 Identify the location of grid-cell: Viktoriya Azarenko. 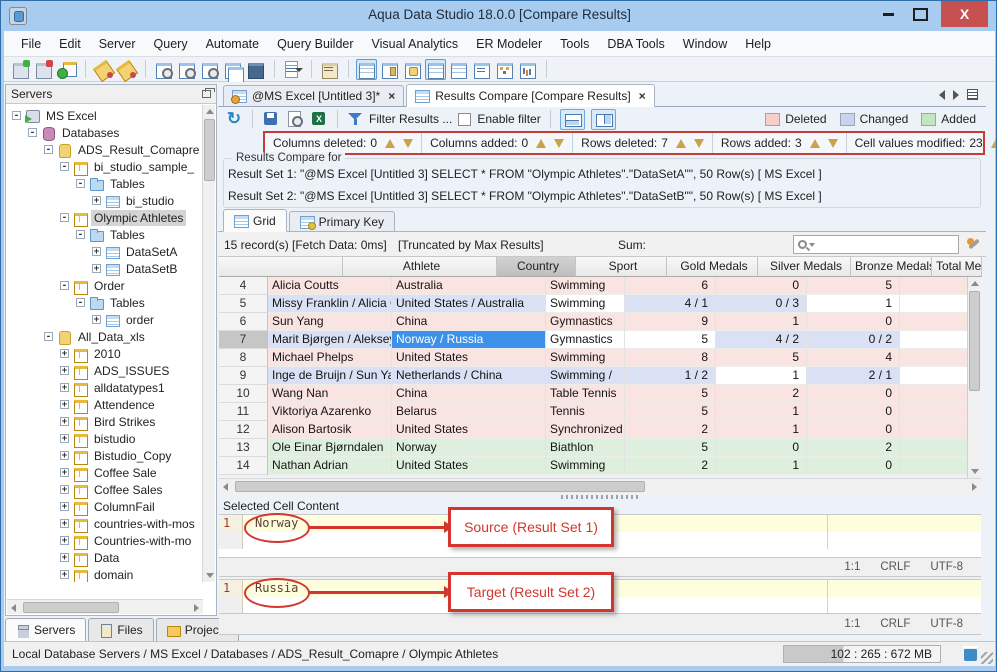
(330, 412).